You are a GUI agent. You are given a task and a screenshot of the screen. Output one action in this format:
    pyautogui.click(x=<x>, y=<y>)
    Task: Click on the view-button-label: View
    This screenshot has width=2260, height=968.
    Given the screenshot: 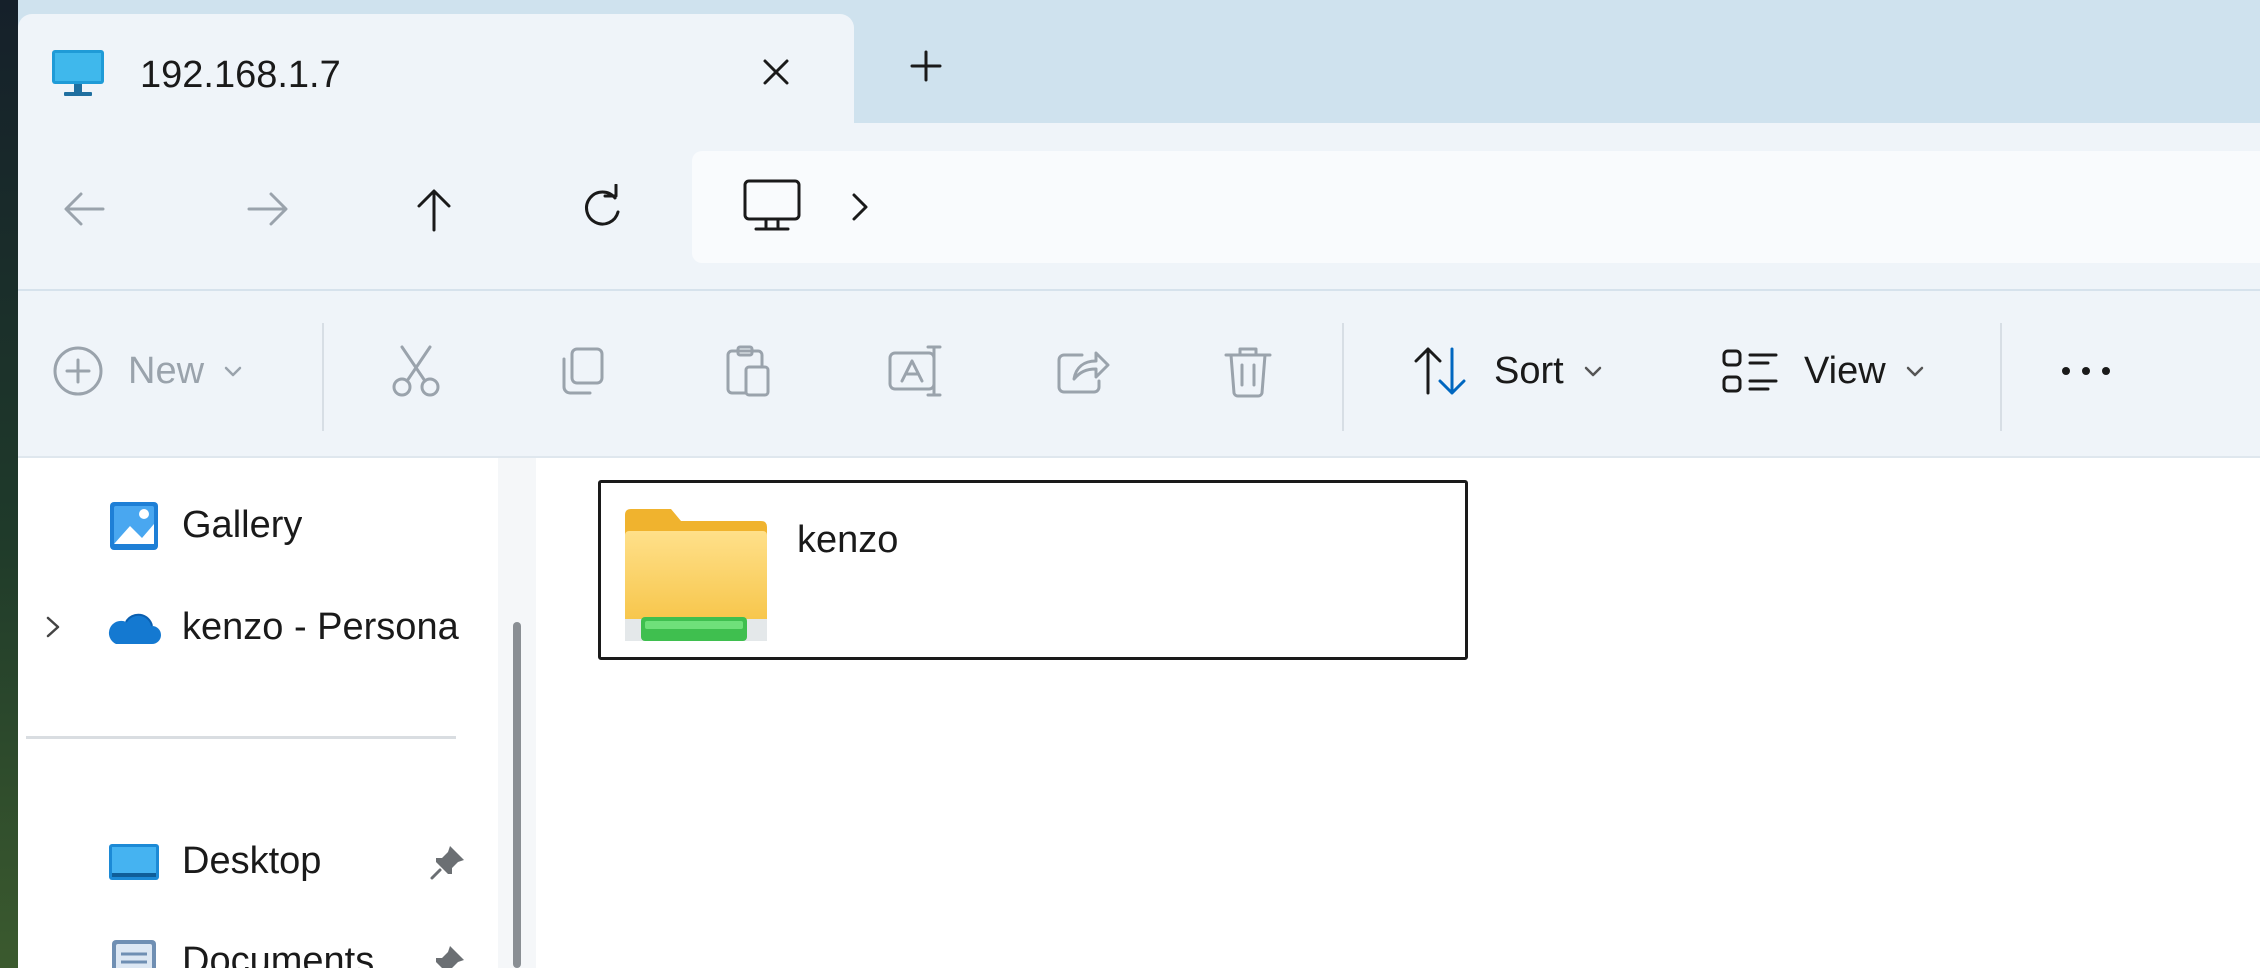 What is the action you would take?
    pyautogui.click(x=1845, y=370)
    